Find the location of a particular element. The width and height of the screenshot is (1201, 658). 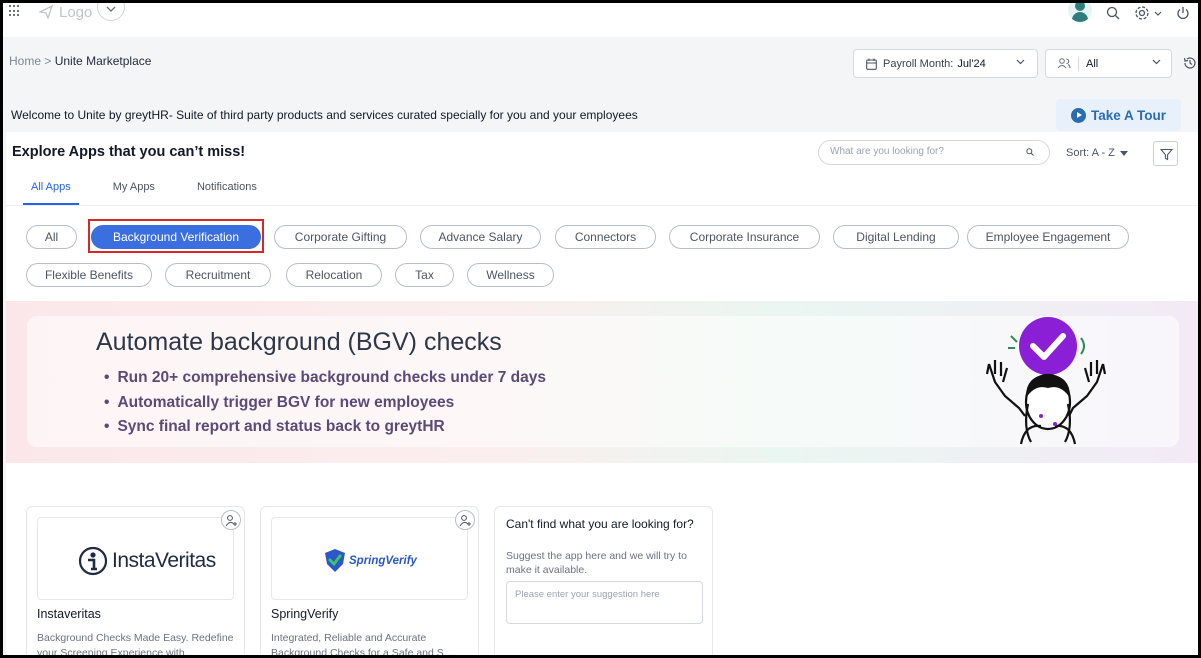

instaveritas-logo-text: InstaVeritas is located at coordinates (164, 560).